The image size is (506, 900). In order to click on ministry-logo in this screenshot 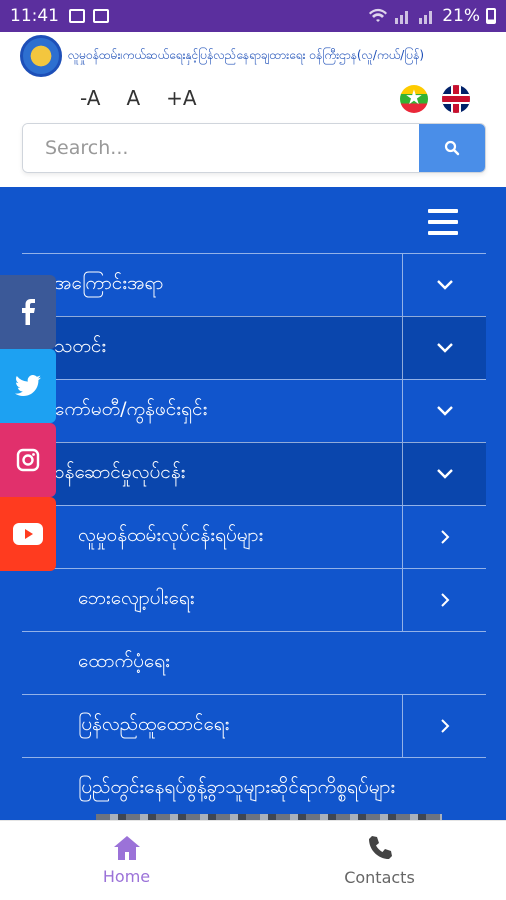, I will do `click(41, 56)`.